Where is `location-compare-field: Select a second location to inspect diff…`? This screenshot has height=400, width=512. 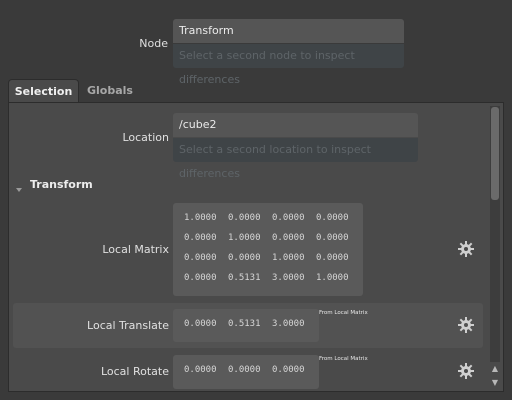 location-compare-field: Select a second location to inspect diff… is located at coordinates (295, 159).